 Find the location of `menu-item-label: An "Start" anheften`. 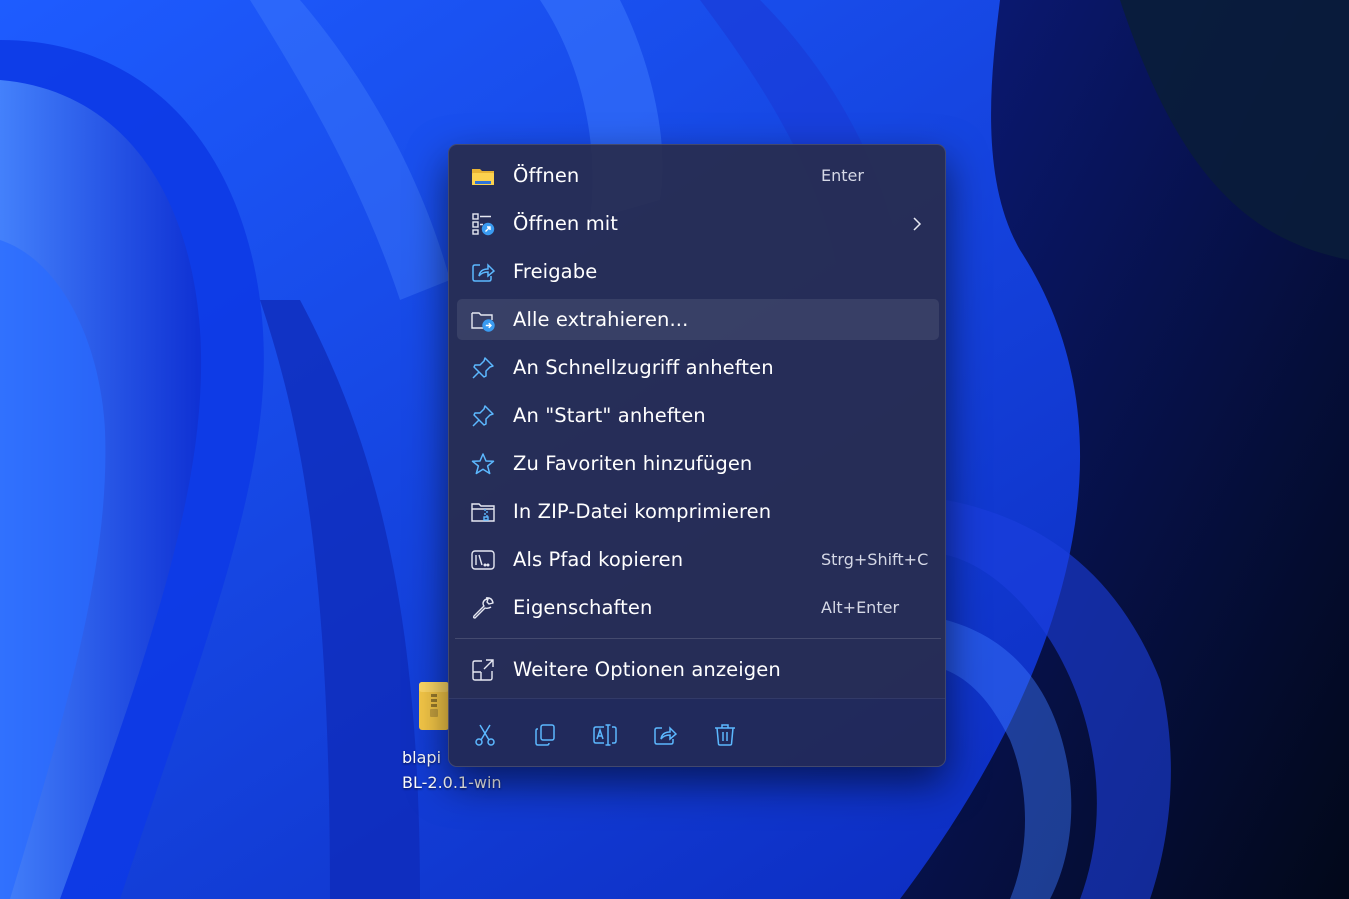

menu-item-label: An "Start" anheften is located at coordinates (609, 415).